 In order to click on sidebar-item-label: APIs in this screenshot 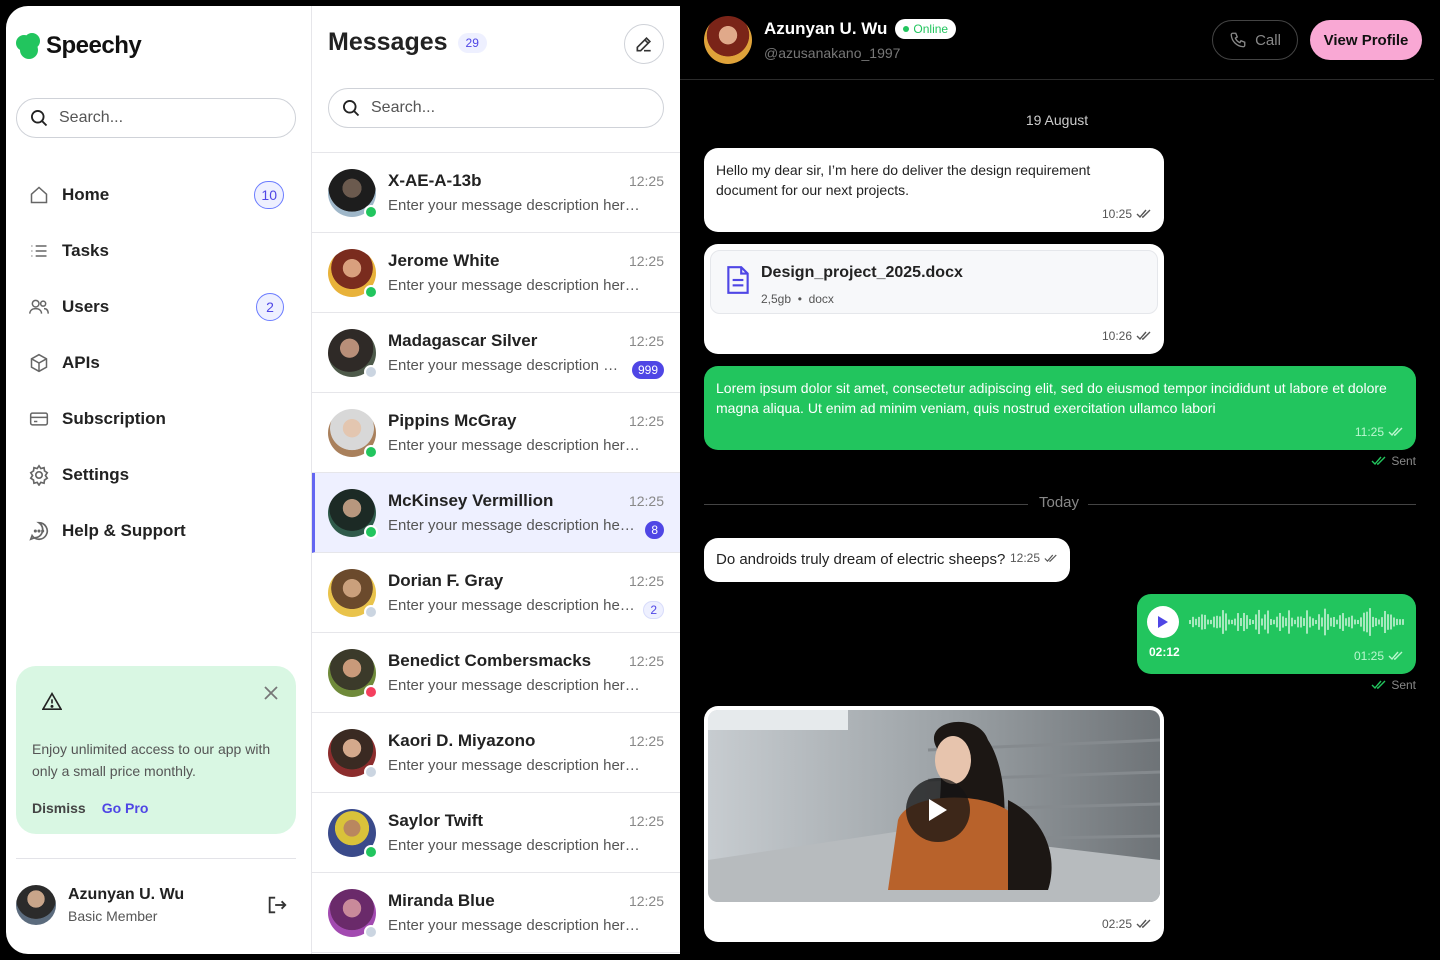, I will do `click(81, 362)`.